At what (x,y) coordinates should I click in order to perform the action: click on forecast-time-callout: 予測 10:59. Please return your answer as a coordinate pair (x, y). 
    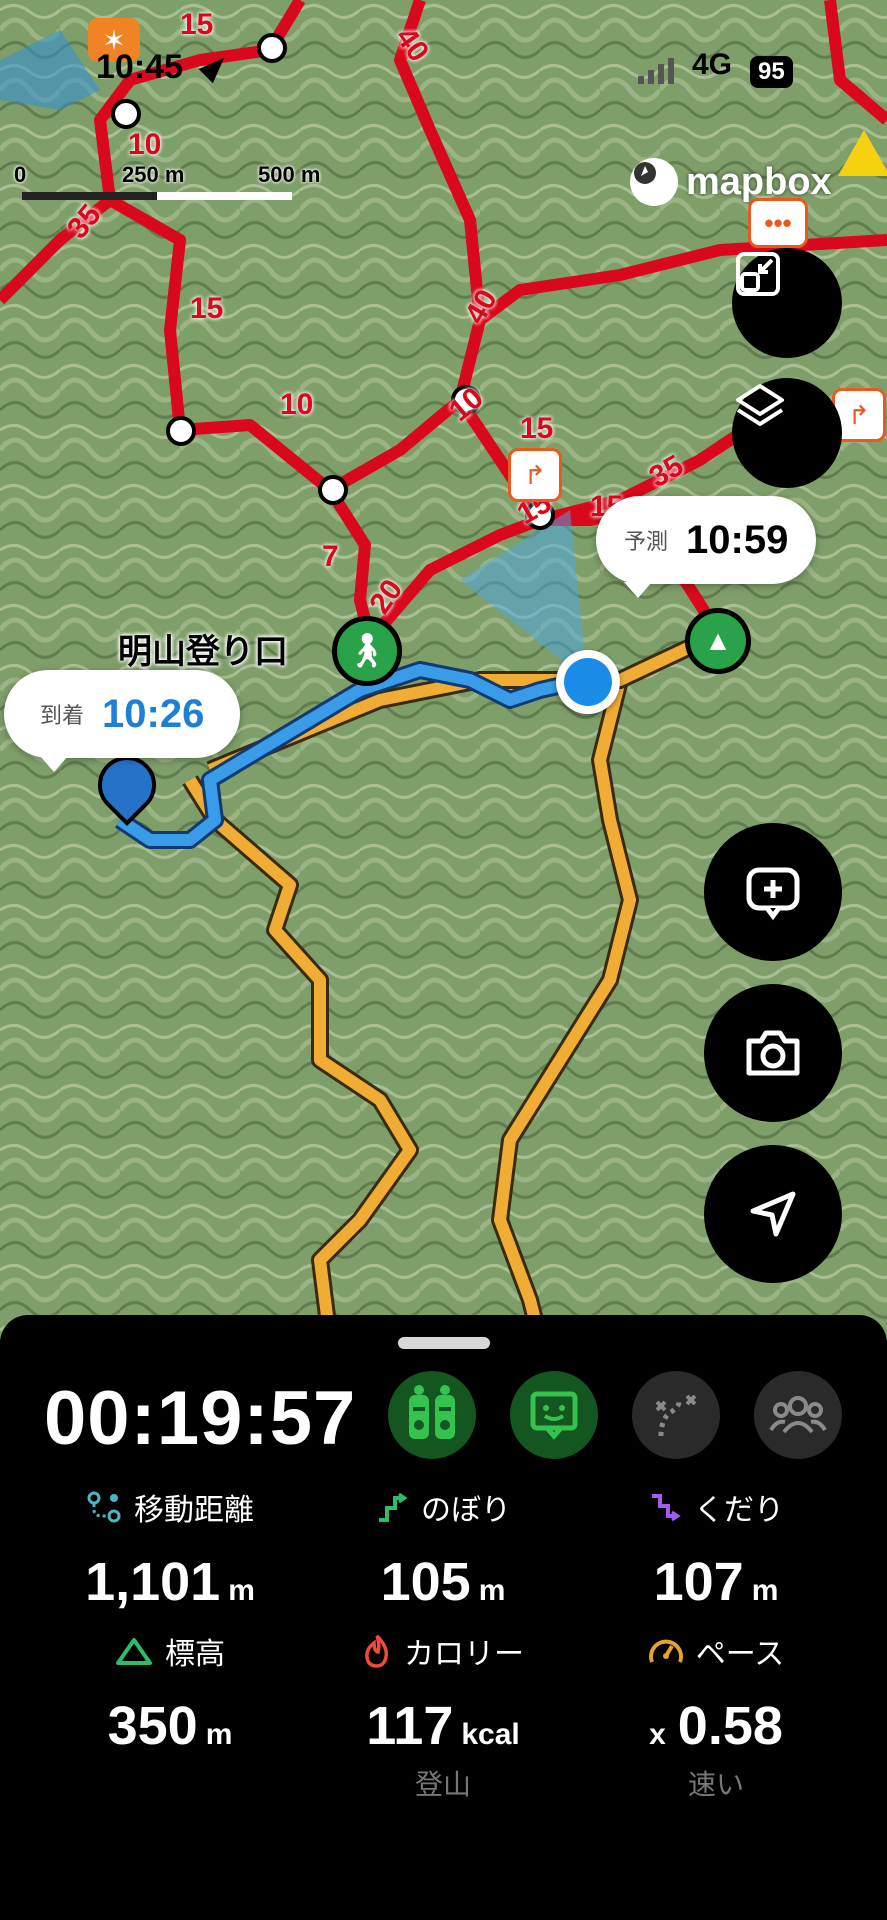
    Looking at the image, I should click on (706, 547).